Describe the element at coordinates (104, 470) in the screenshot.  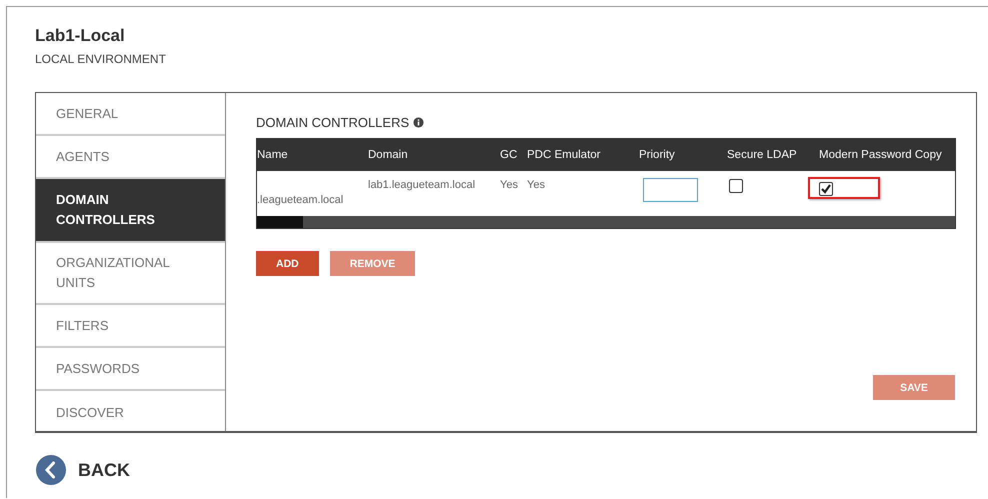
I see `back-link: BACK` at that location.